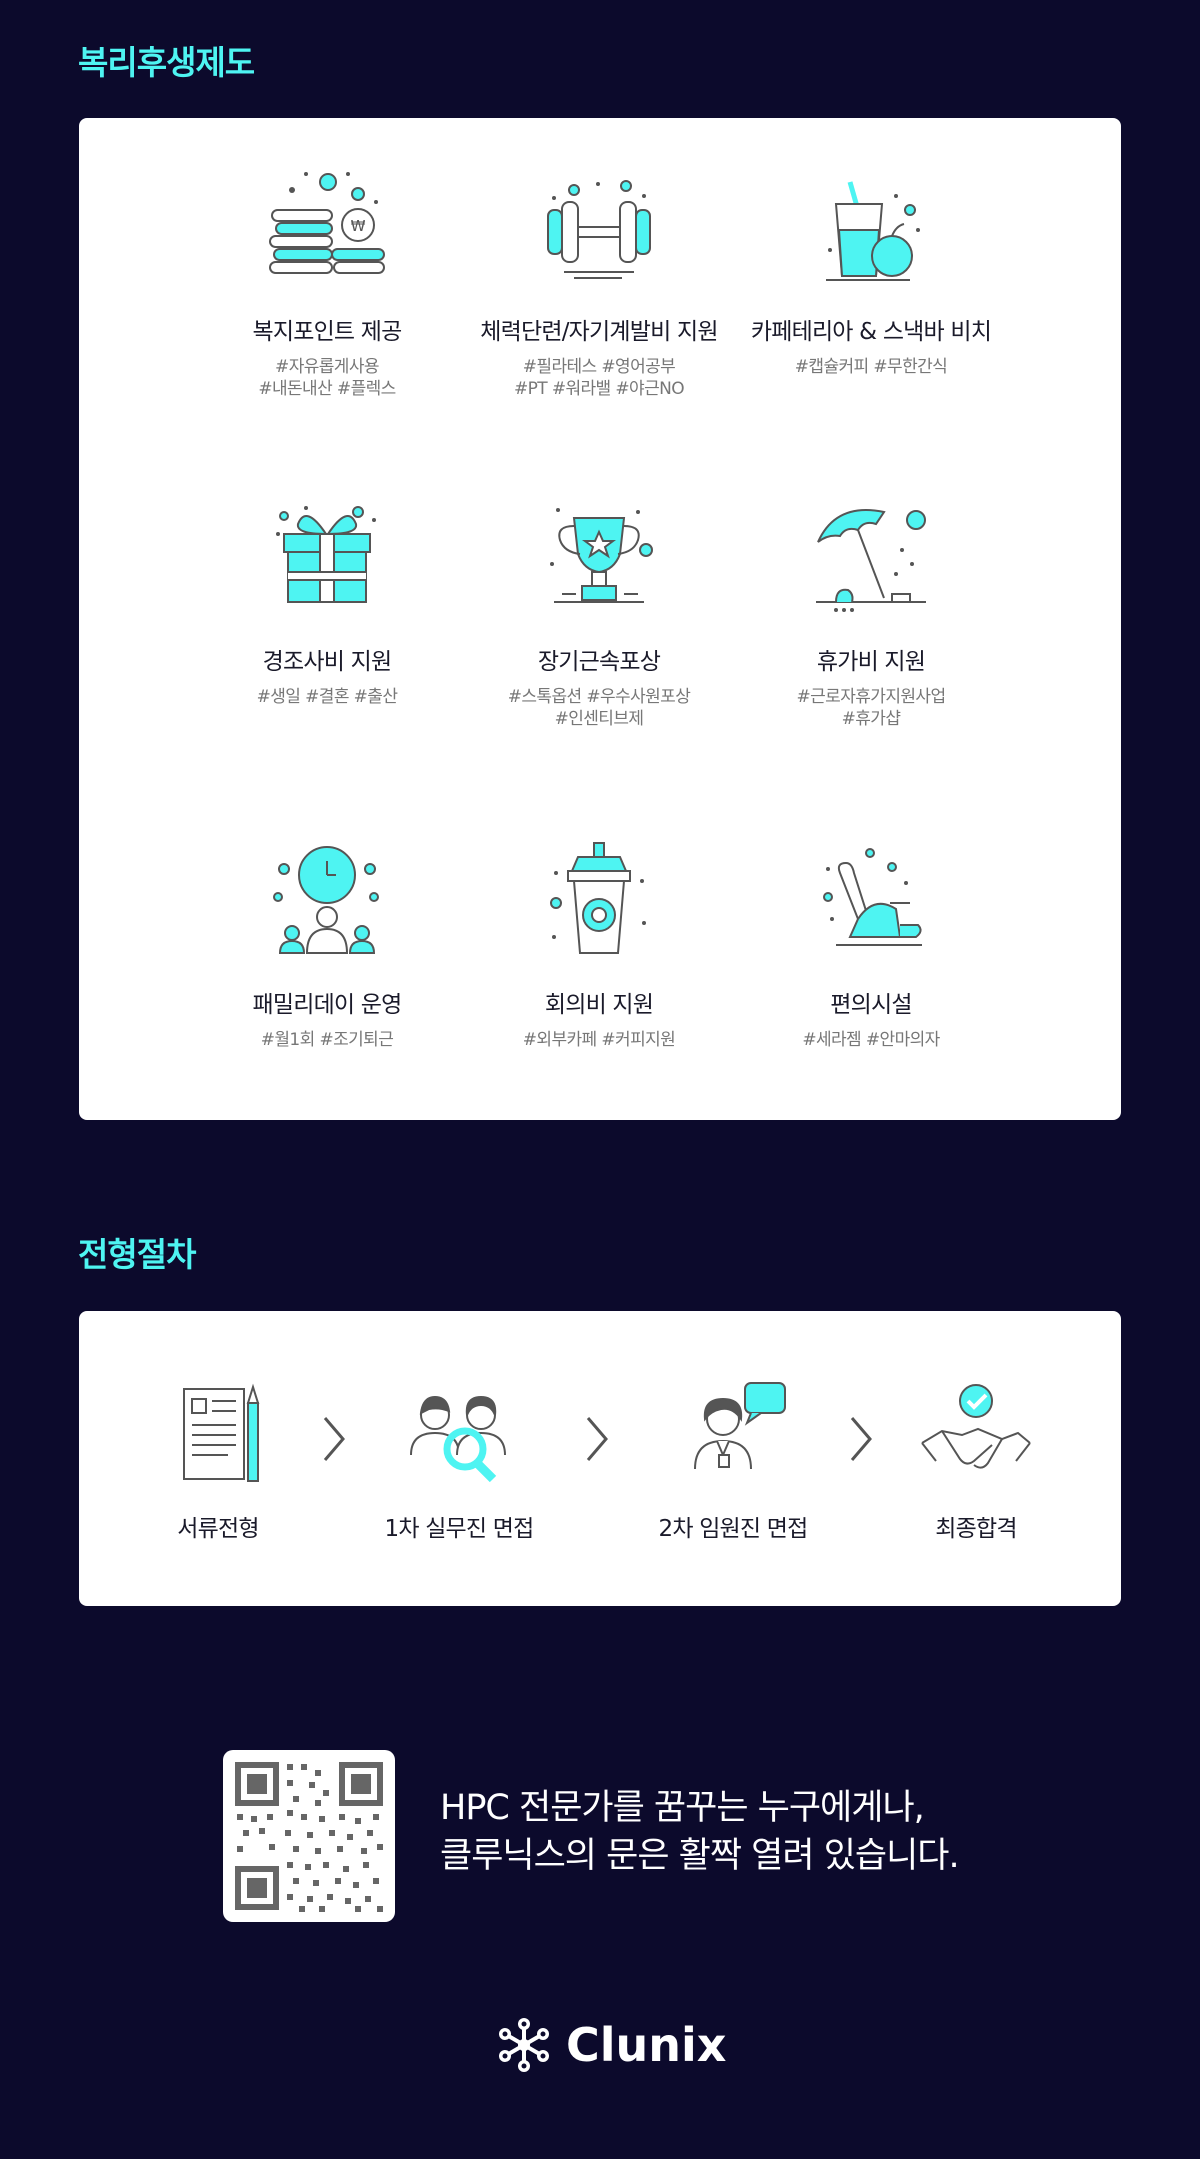 The width and height of the screenshot is (1200, 2159). I want to click on benefit-cafeteria: 카페테리아 & 스낵바 비치 #캡슐커피 #무한간식, so click(871, 269).